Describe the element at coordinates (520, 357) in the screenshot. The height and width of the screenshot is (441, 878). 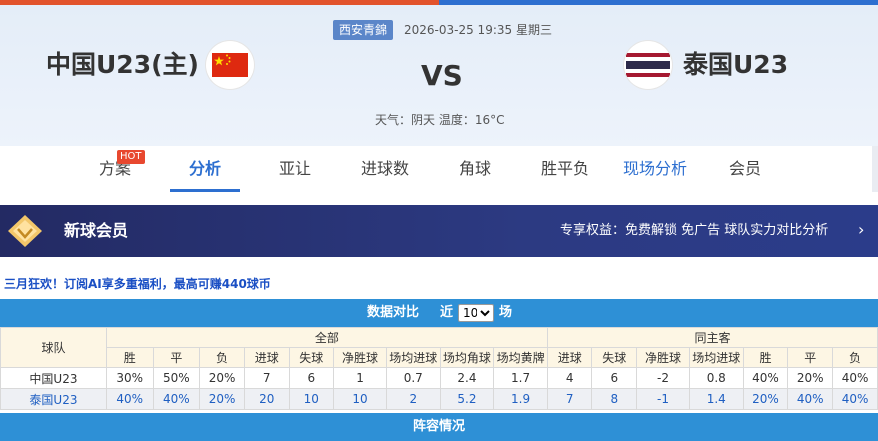
I see `column-header: 场均黄牌` at that location.